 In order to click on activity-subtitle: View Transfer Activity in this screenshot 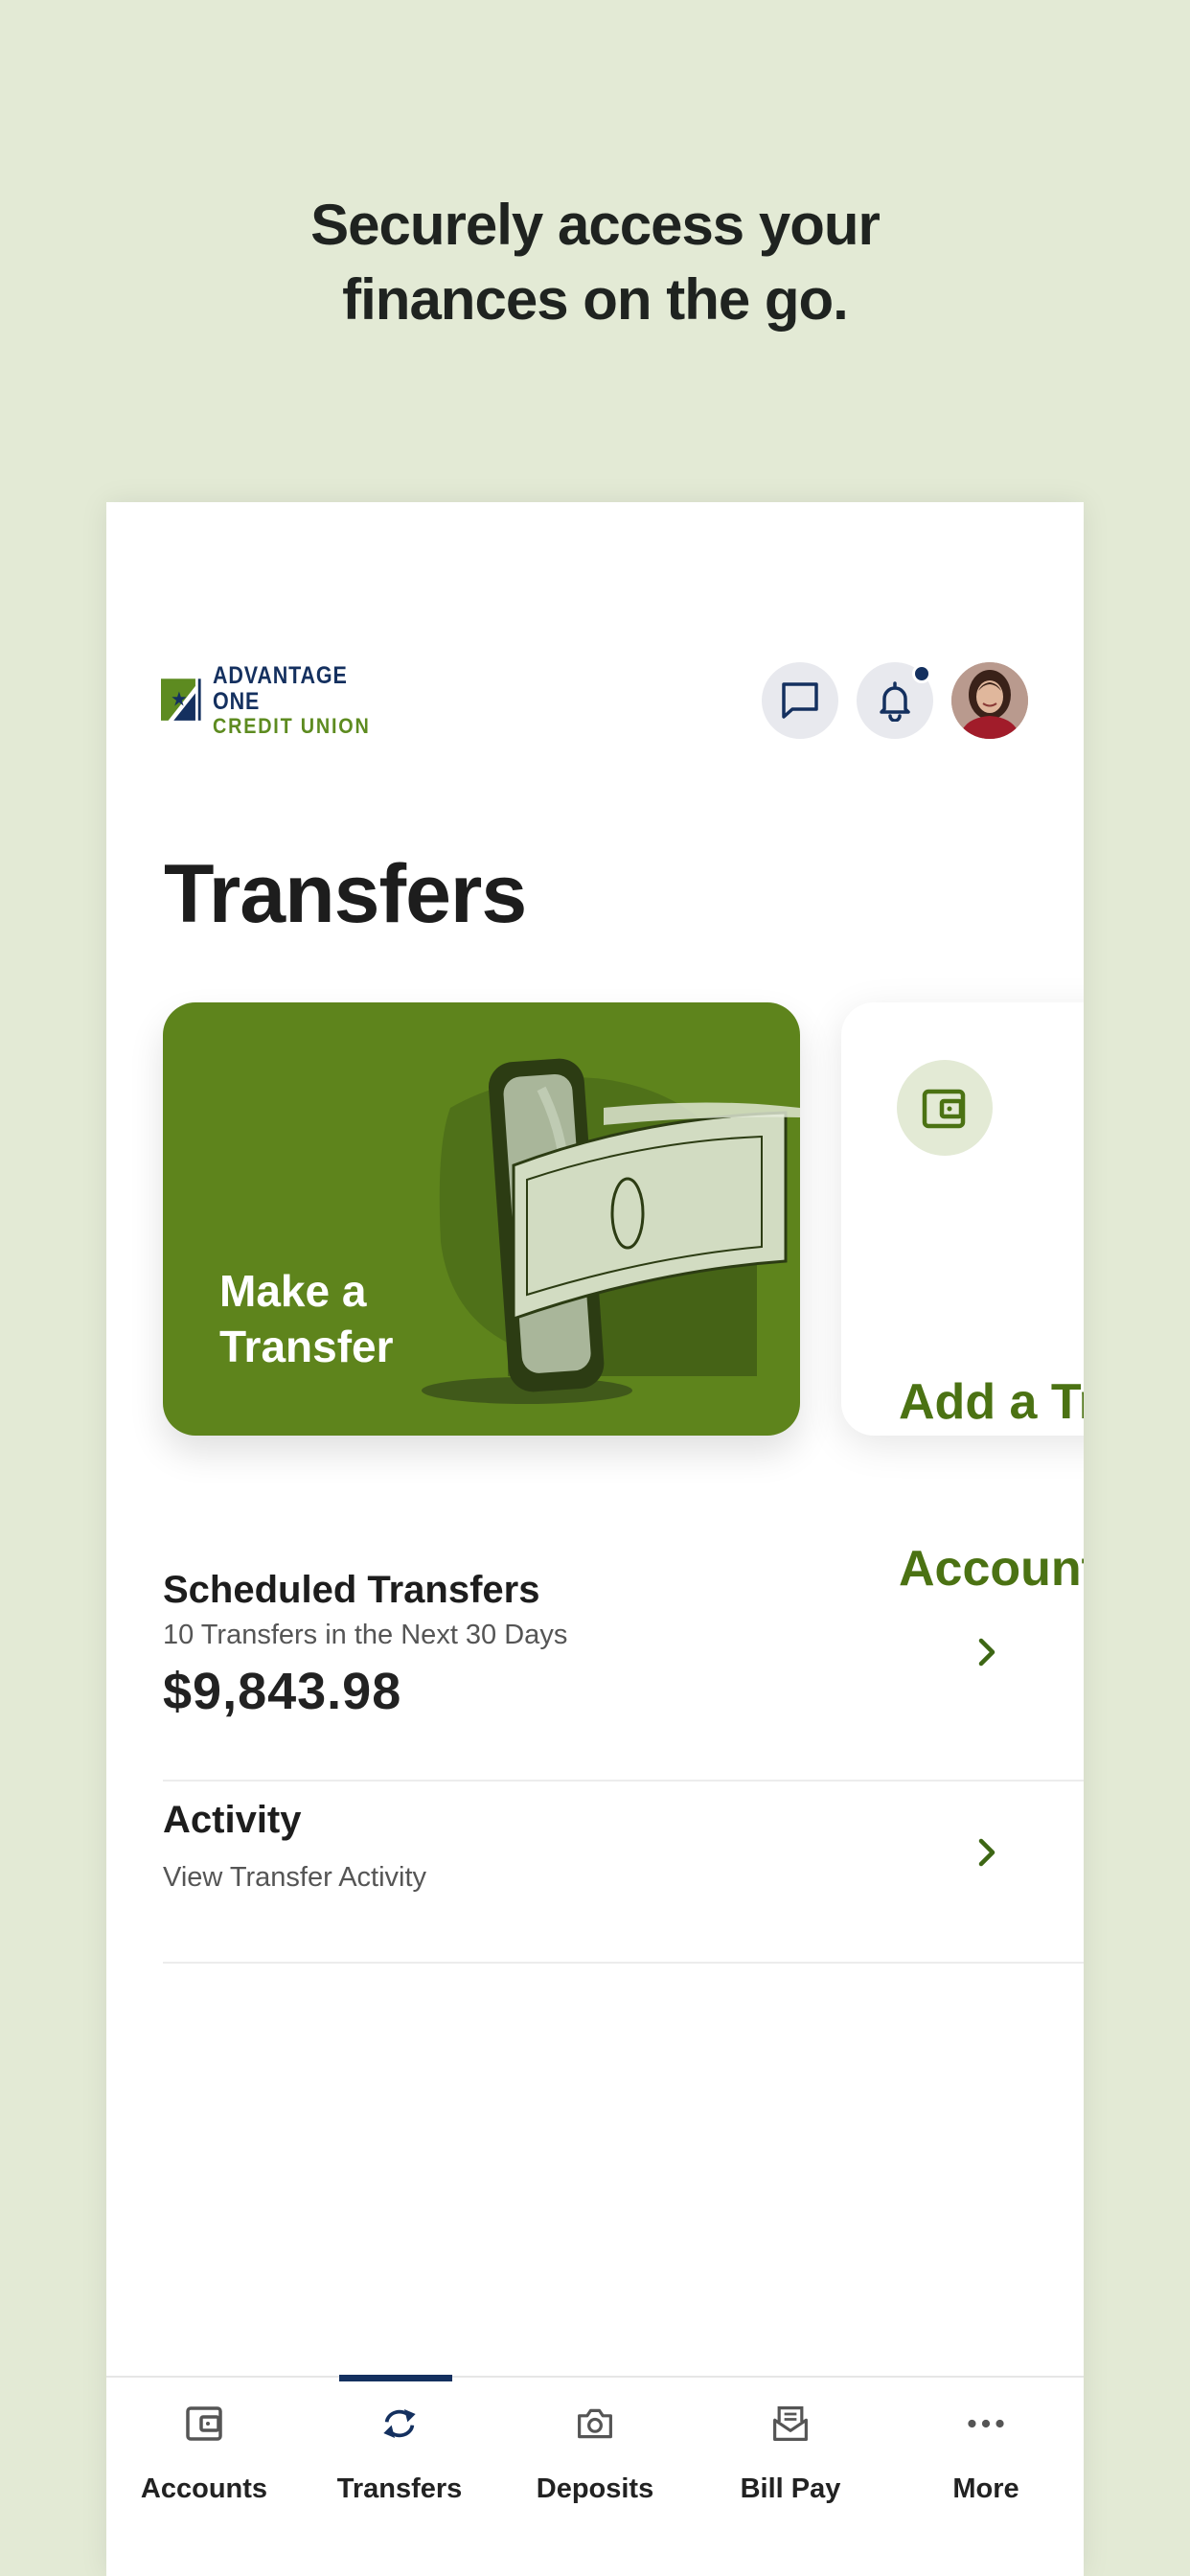, I will do `click(295, 1878)`.